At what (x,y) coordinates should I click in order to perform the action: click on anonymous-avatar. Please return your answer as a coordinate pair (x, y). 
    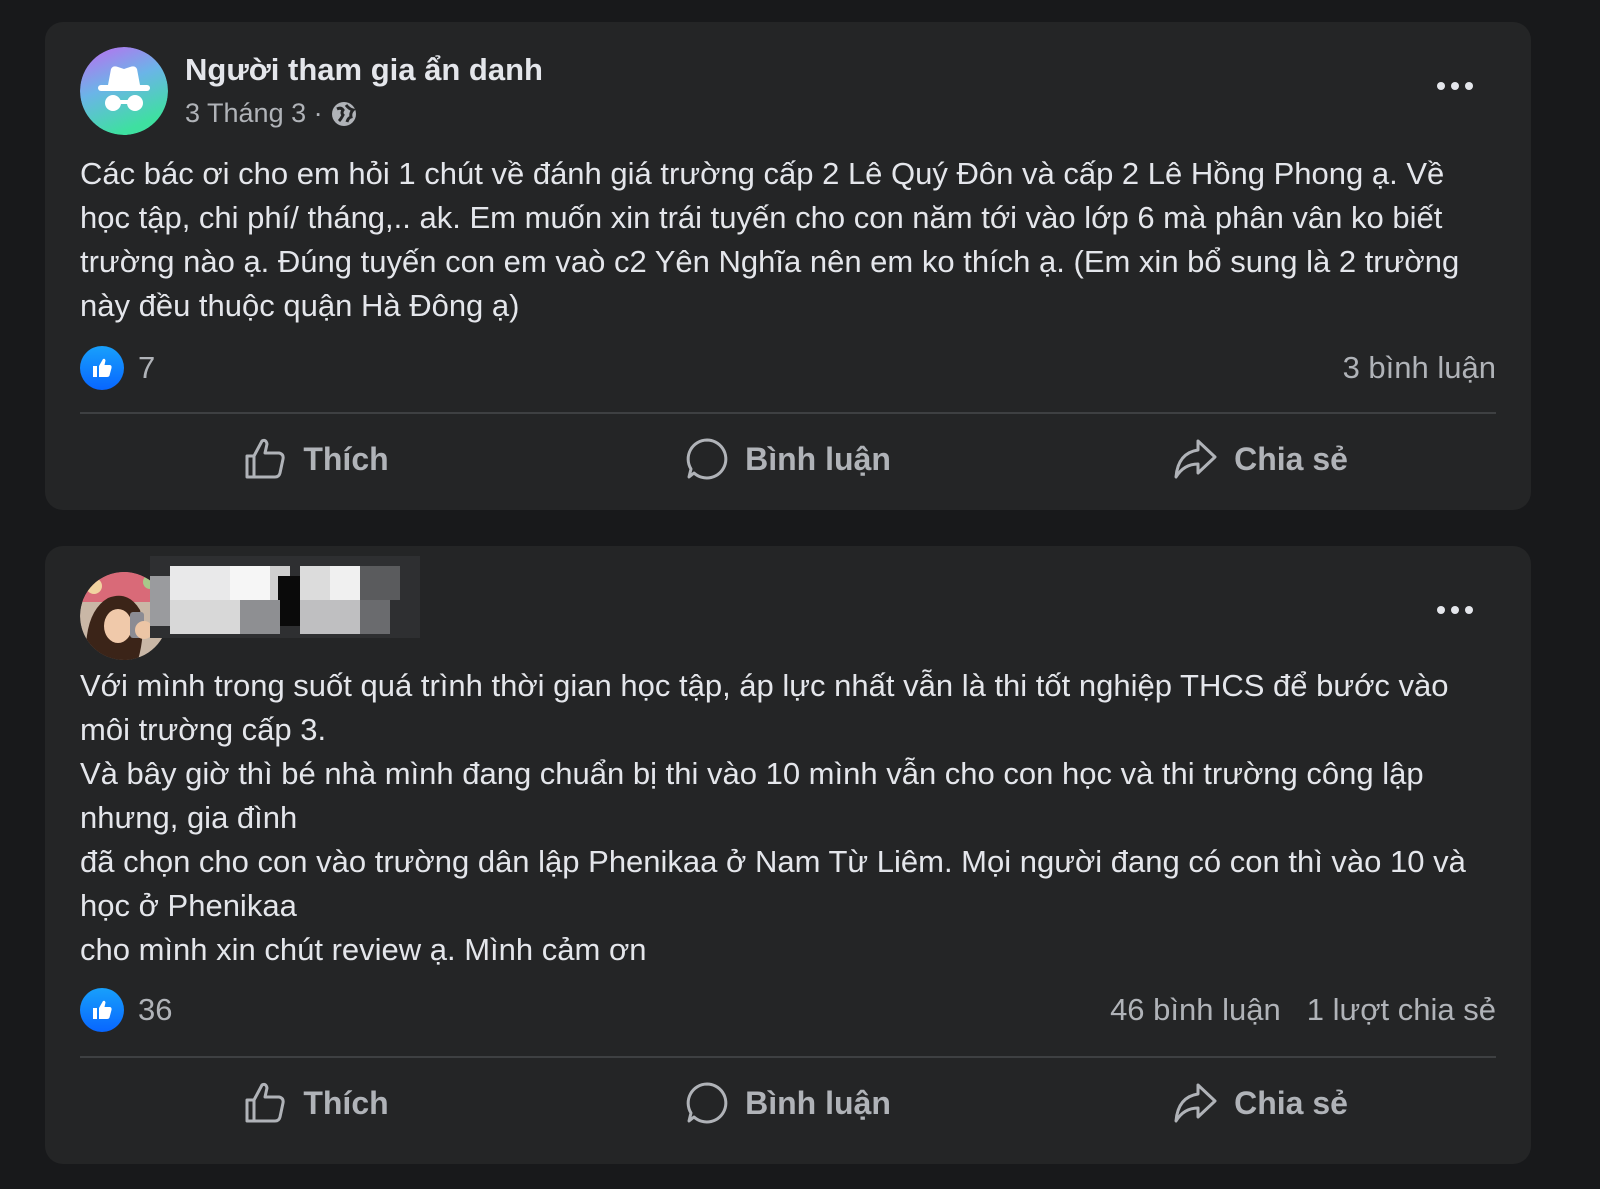
    Looking at the image, I should click on (124, 91).